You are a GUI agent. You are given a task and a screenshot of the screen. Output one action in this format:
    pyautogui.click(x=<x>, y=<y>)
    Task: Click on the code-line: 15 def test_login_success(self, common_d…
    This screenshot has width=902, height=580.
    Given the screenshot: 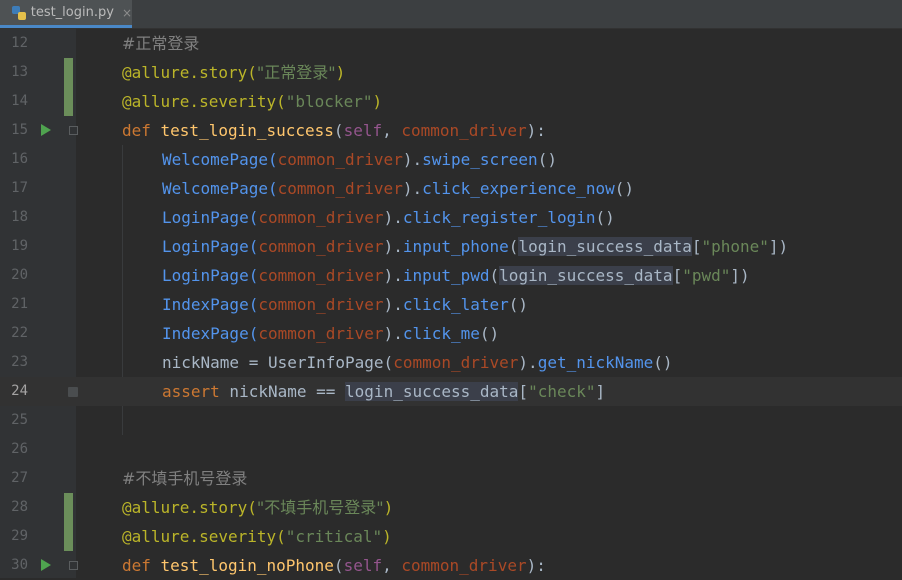 What is the action you would take?
    pyautogui.click(x=451, y=130)
    